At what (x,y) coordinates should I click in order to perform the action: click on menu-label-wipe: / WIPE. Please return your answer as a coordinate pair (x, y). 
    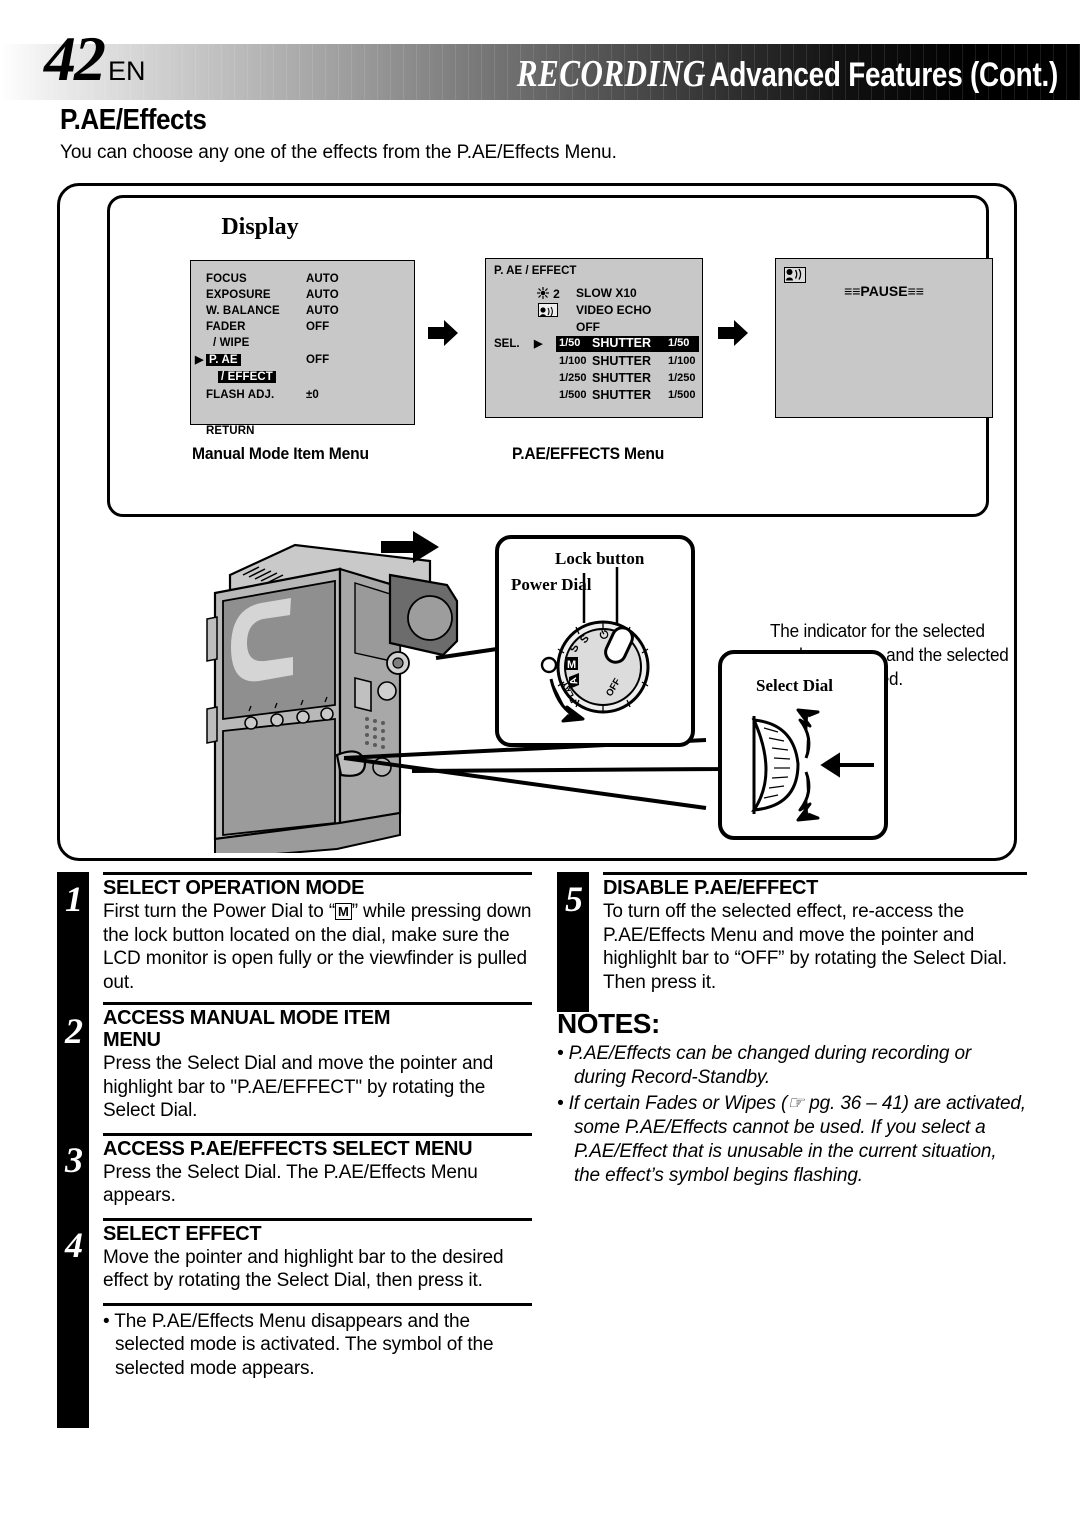
    Looking at the image, I should click on (231, 343).